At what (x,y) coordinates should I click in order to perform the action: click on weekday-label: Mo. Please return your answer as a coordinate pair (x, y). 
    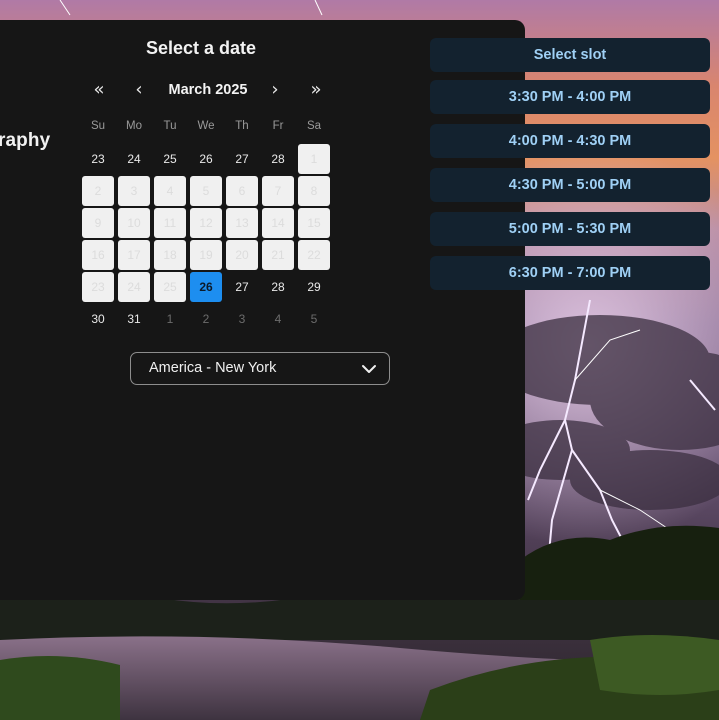
    Looking at the image, I should click on (134, 126).